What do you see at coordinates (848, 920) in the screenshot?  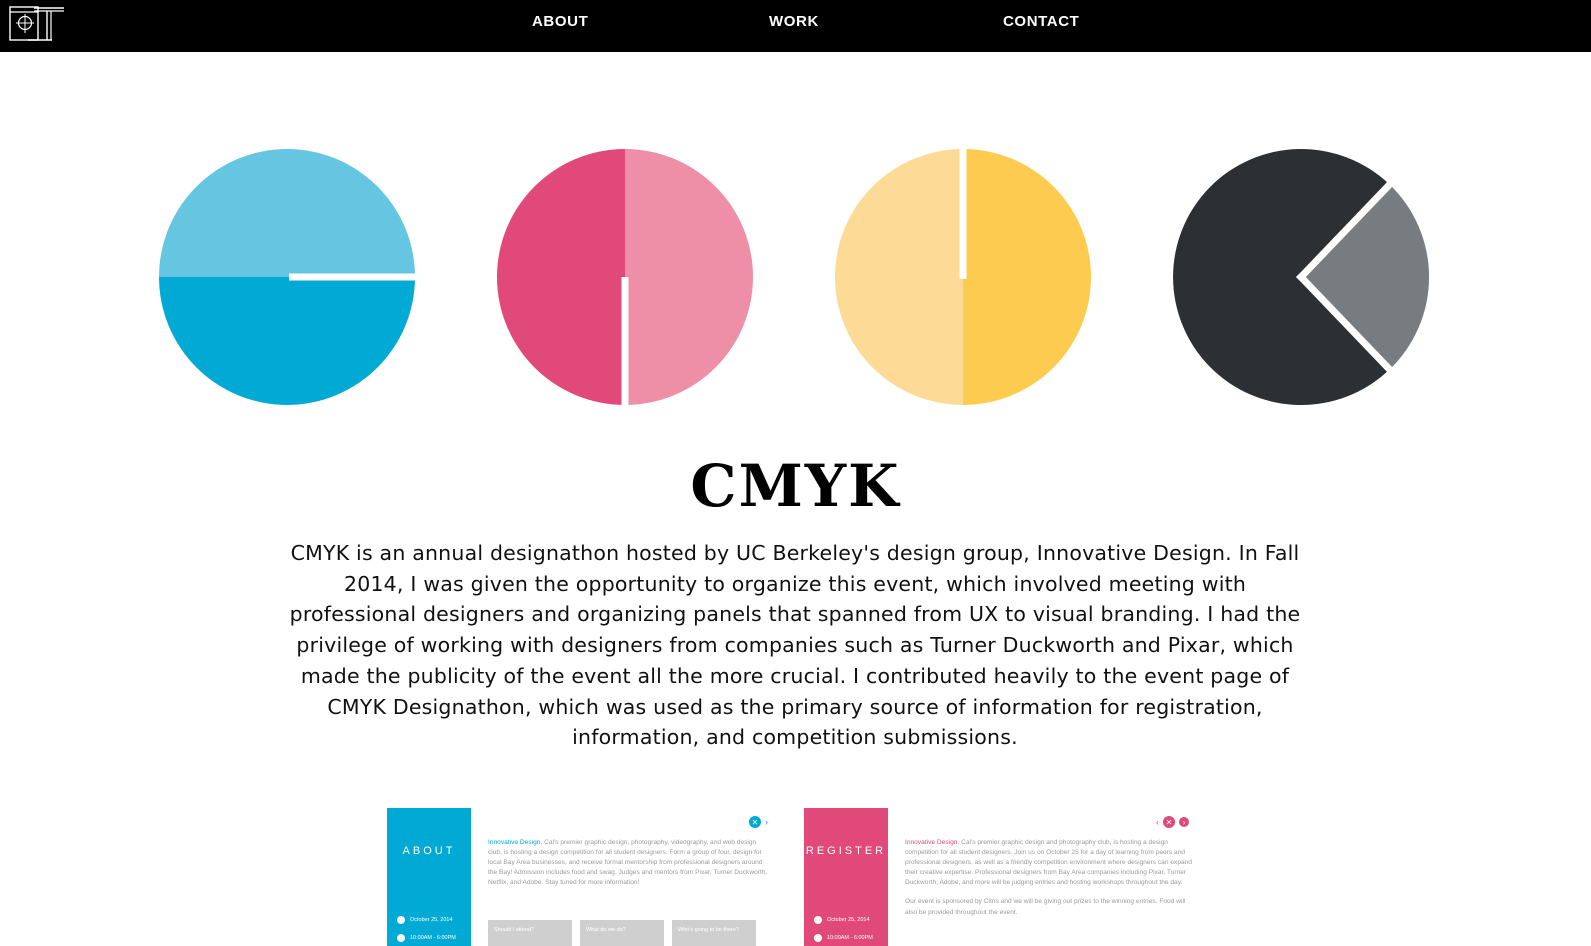 I see `register-date: October 25, 2014` at bounding box center [848, 920].